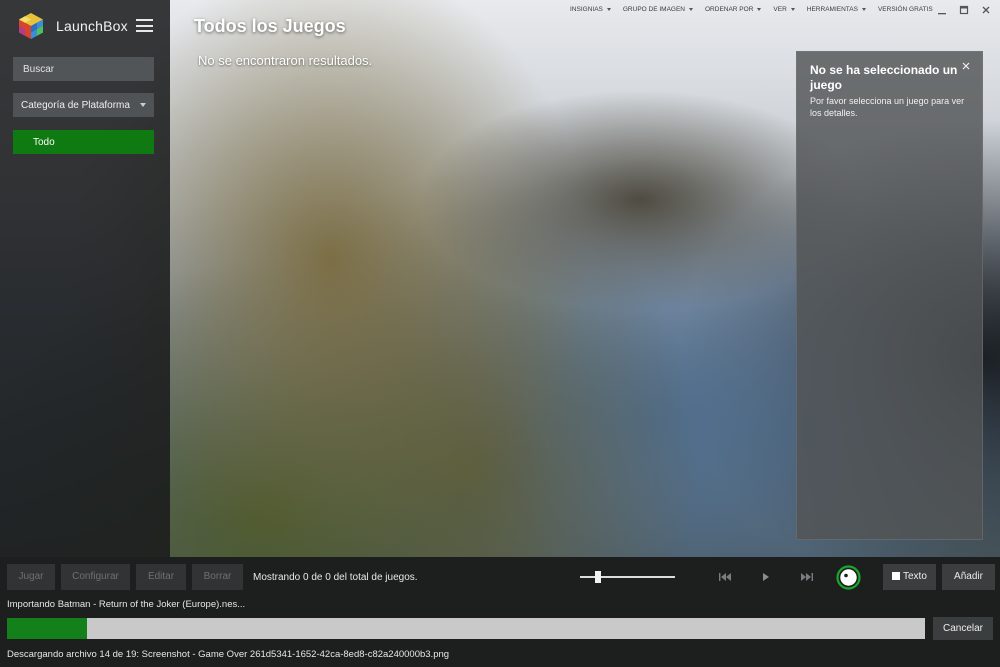 The image size is (1000, 667). I want to click on add-button: Añadir, so click(968, 577).